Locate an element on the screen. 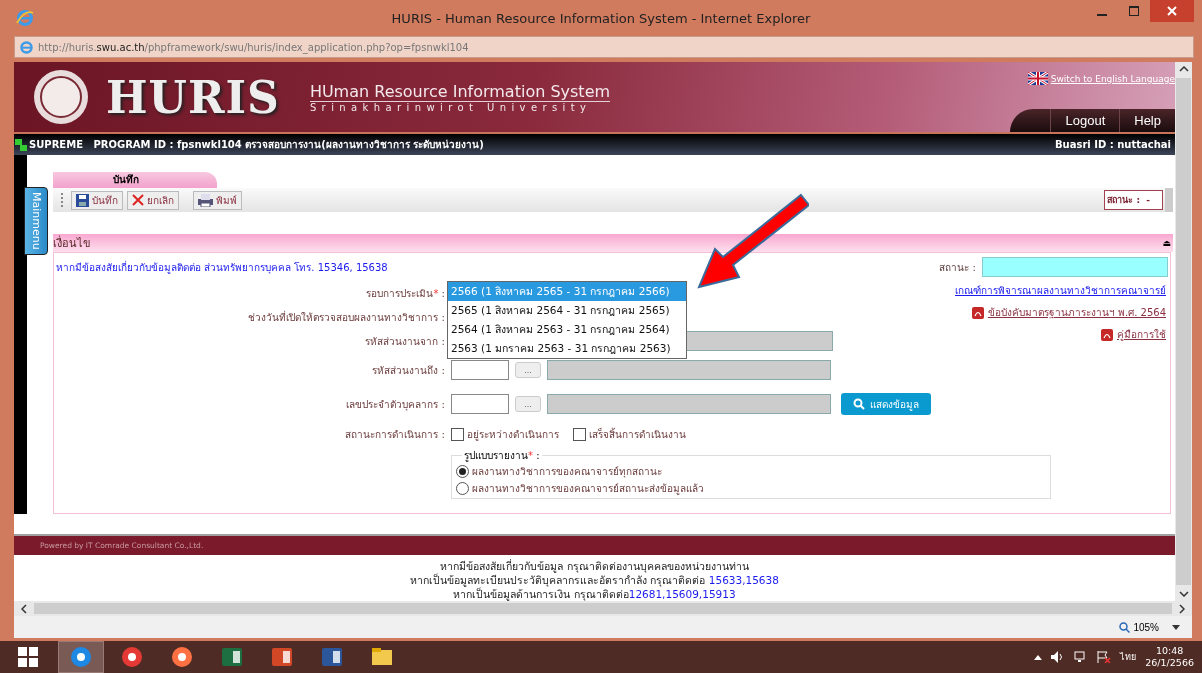 The height and width of the screenshot is (673, 1202). save-icon is located at coordinates (82, 200).